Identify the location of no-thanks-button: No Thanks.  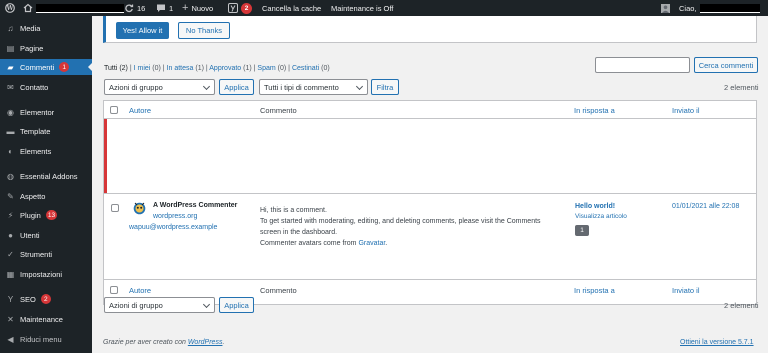
(204, 30).